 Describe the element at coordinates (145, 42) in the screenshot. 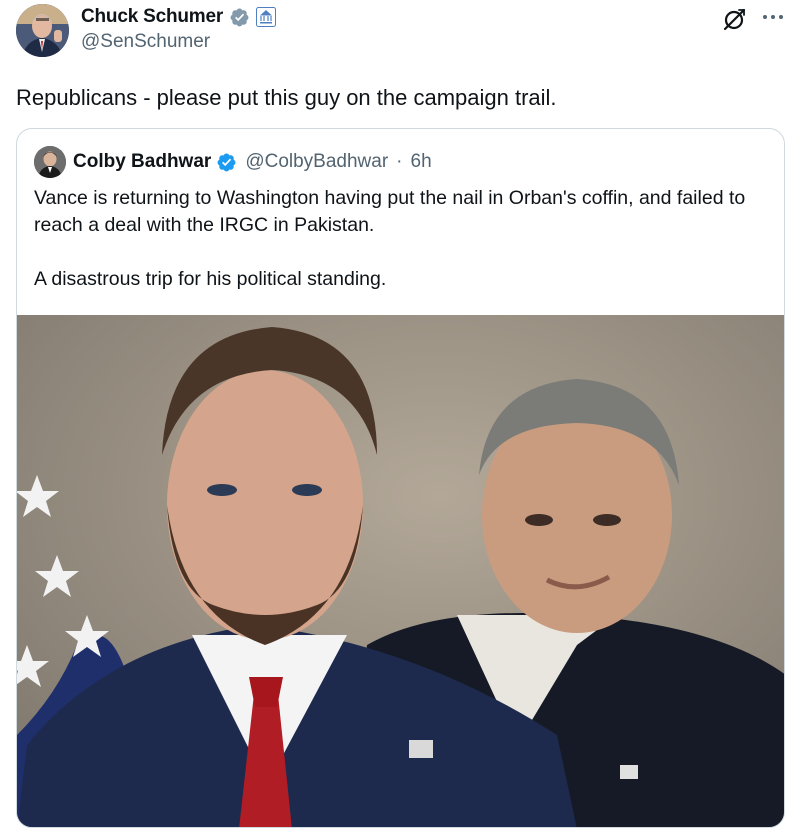

I see `author-handle: @SenSchumer` at that location.